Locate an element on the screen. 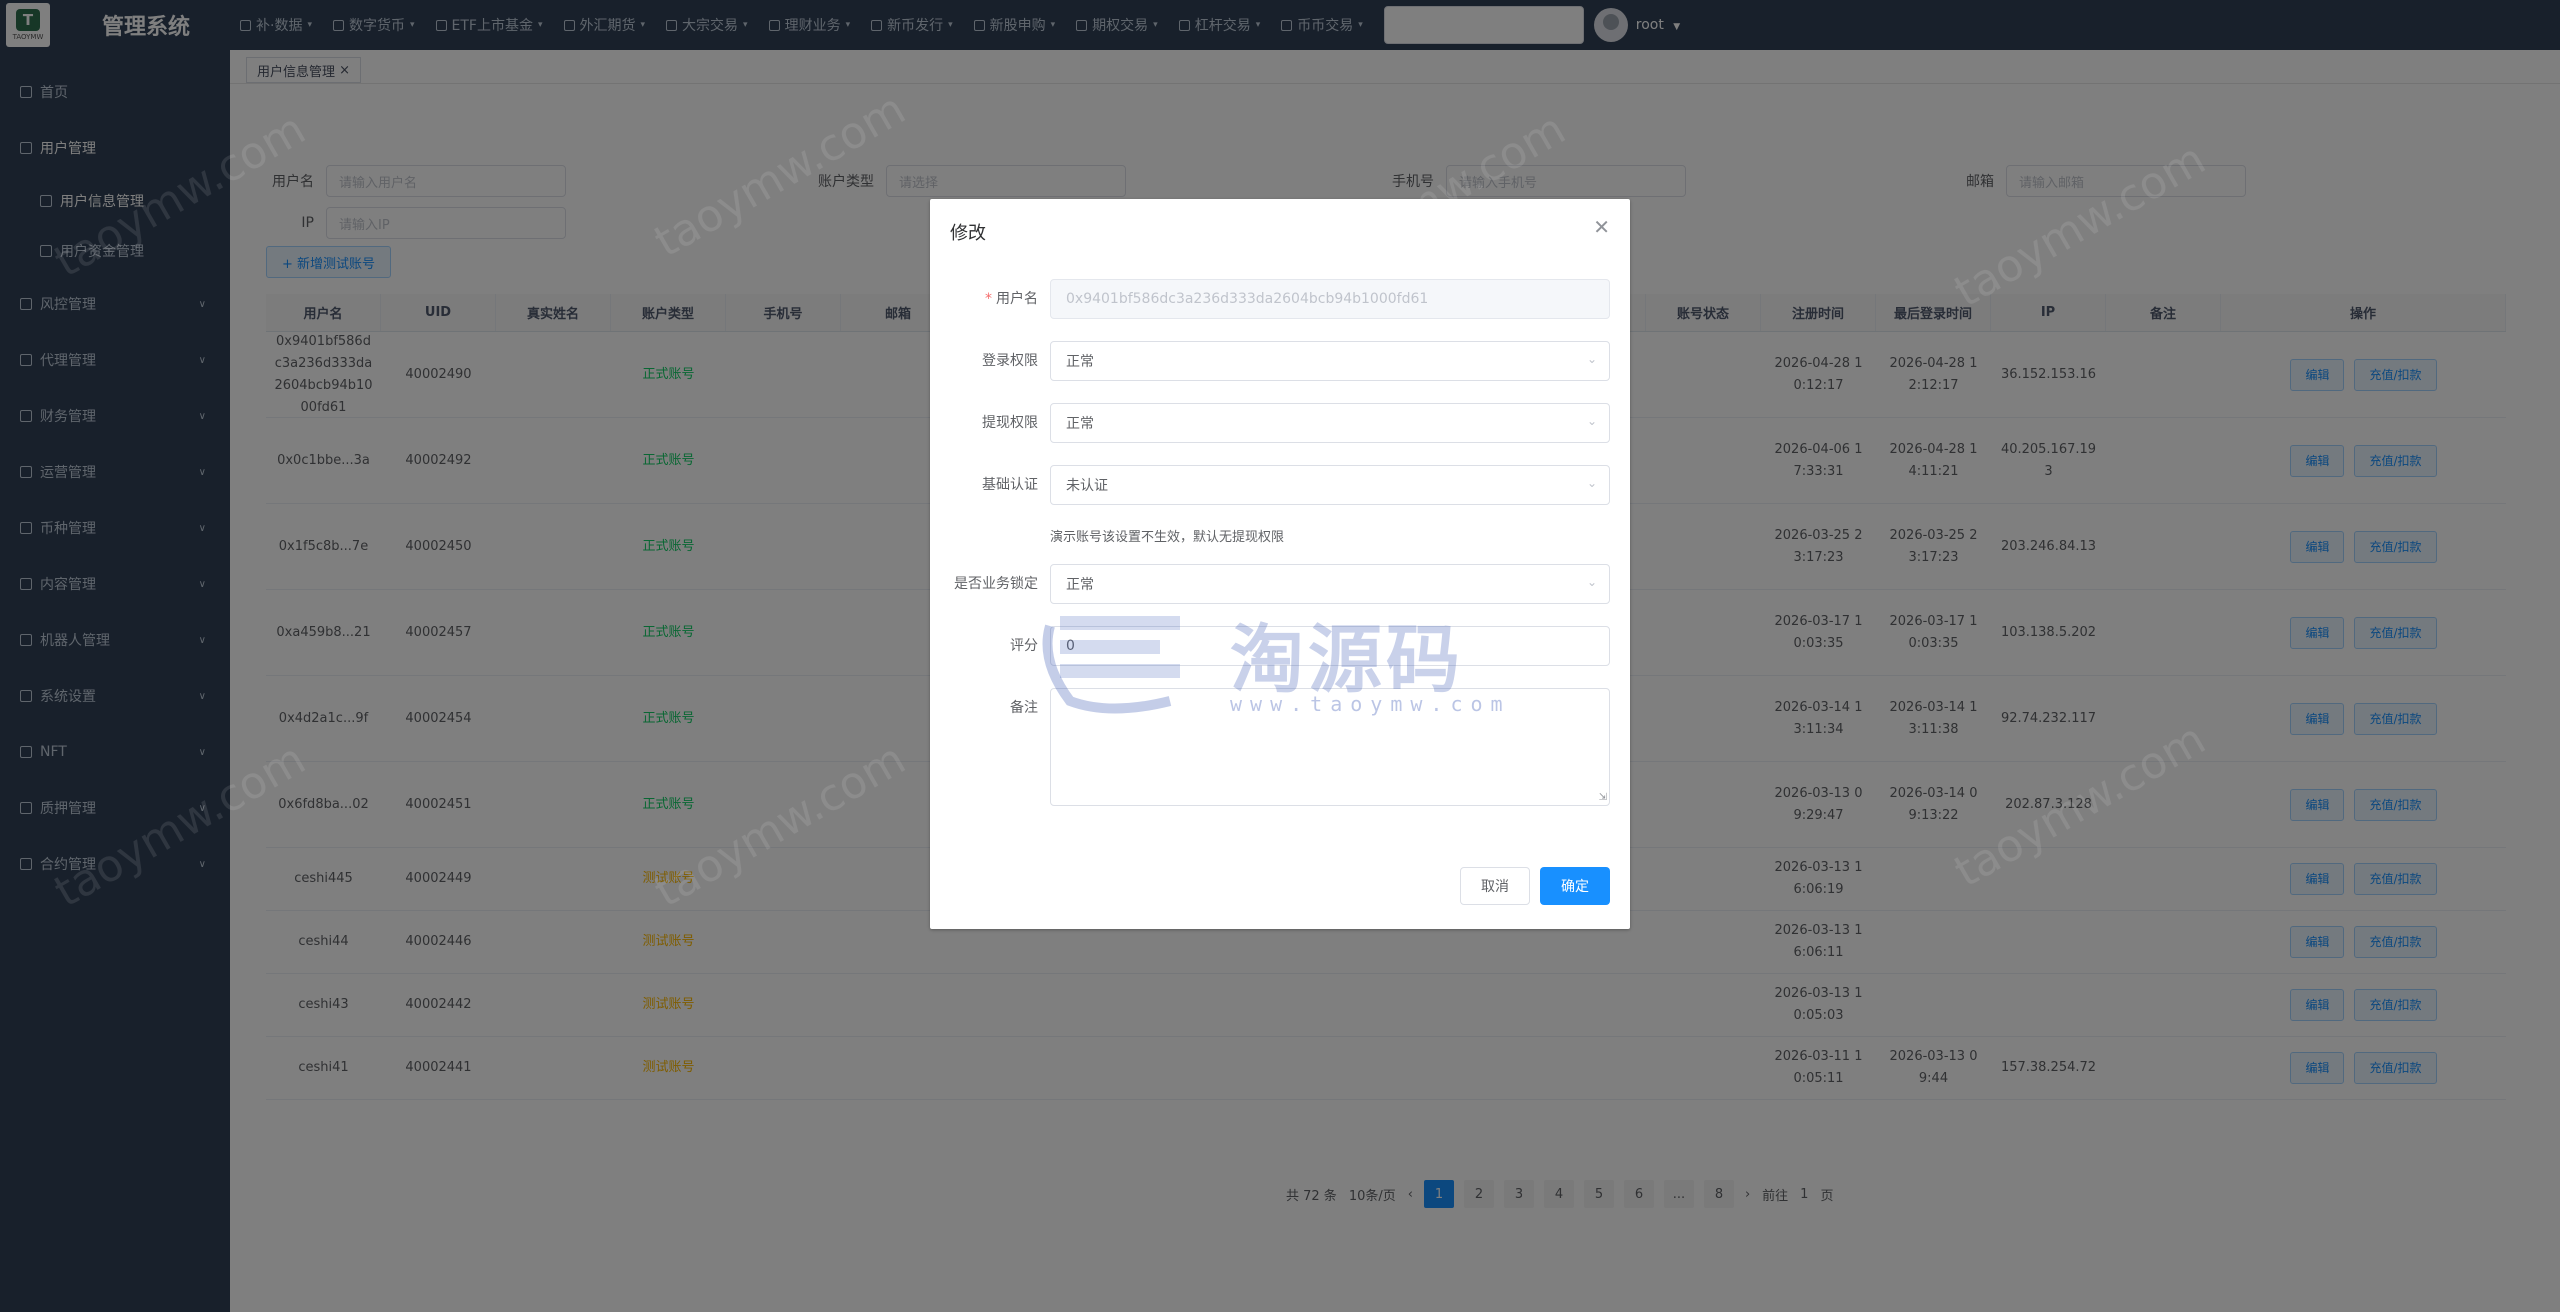 The height and width of the screenshot is (1312, 2560). withdraw-permission-label: 提现权限 is located at coordinates (1010, 423).